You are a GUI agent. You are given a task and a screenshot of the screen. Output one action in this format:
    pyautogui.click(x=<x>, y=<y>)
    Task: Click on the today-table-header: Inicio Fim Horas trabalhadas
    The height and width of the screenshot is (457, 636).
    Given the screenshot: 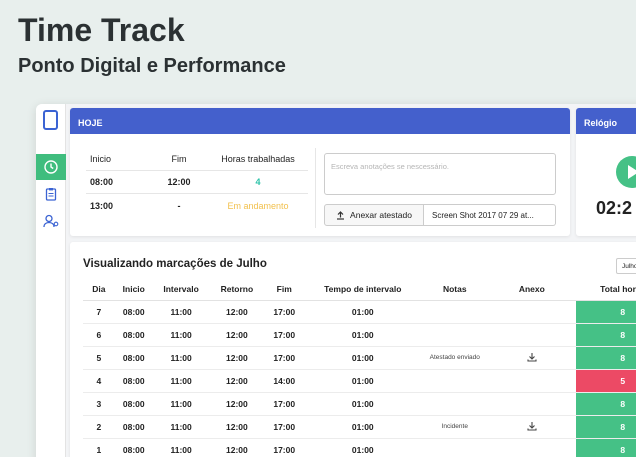 What is the action you would take?
    pyautogui.click(x=197, y=159)
    